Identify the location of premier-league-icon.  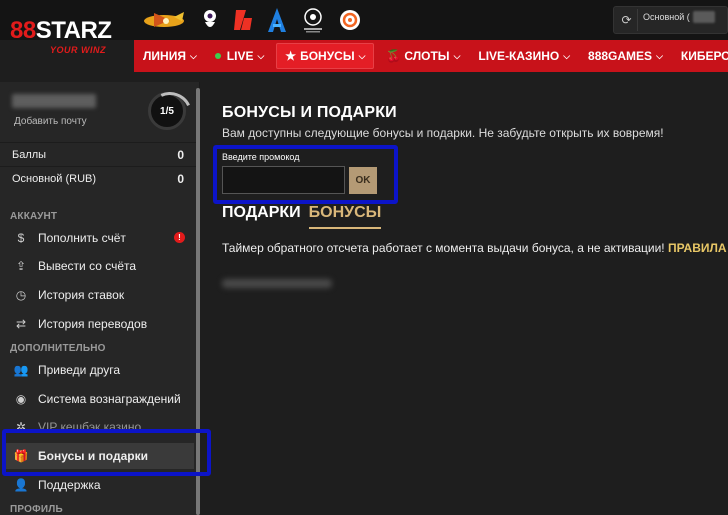
(210, 20).